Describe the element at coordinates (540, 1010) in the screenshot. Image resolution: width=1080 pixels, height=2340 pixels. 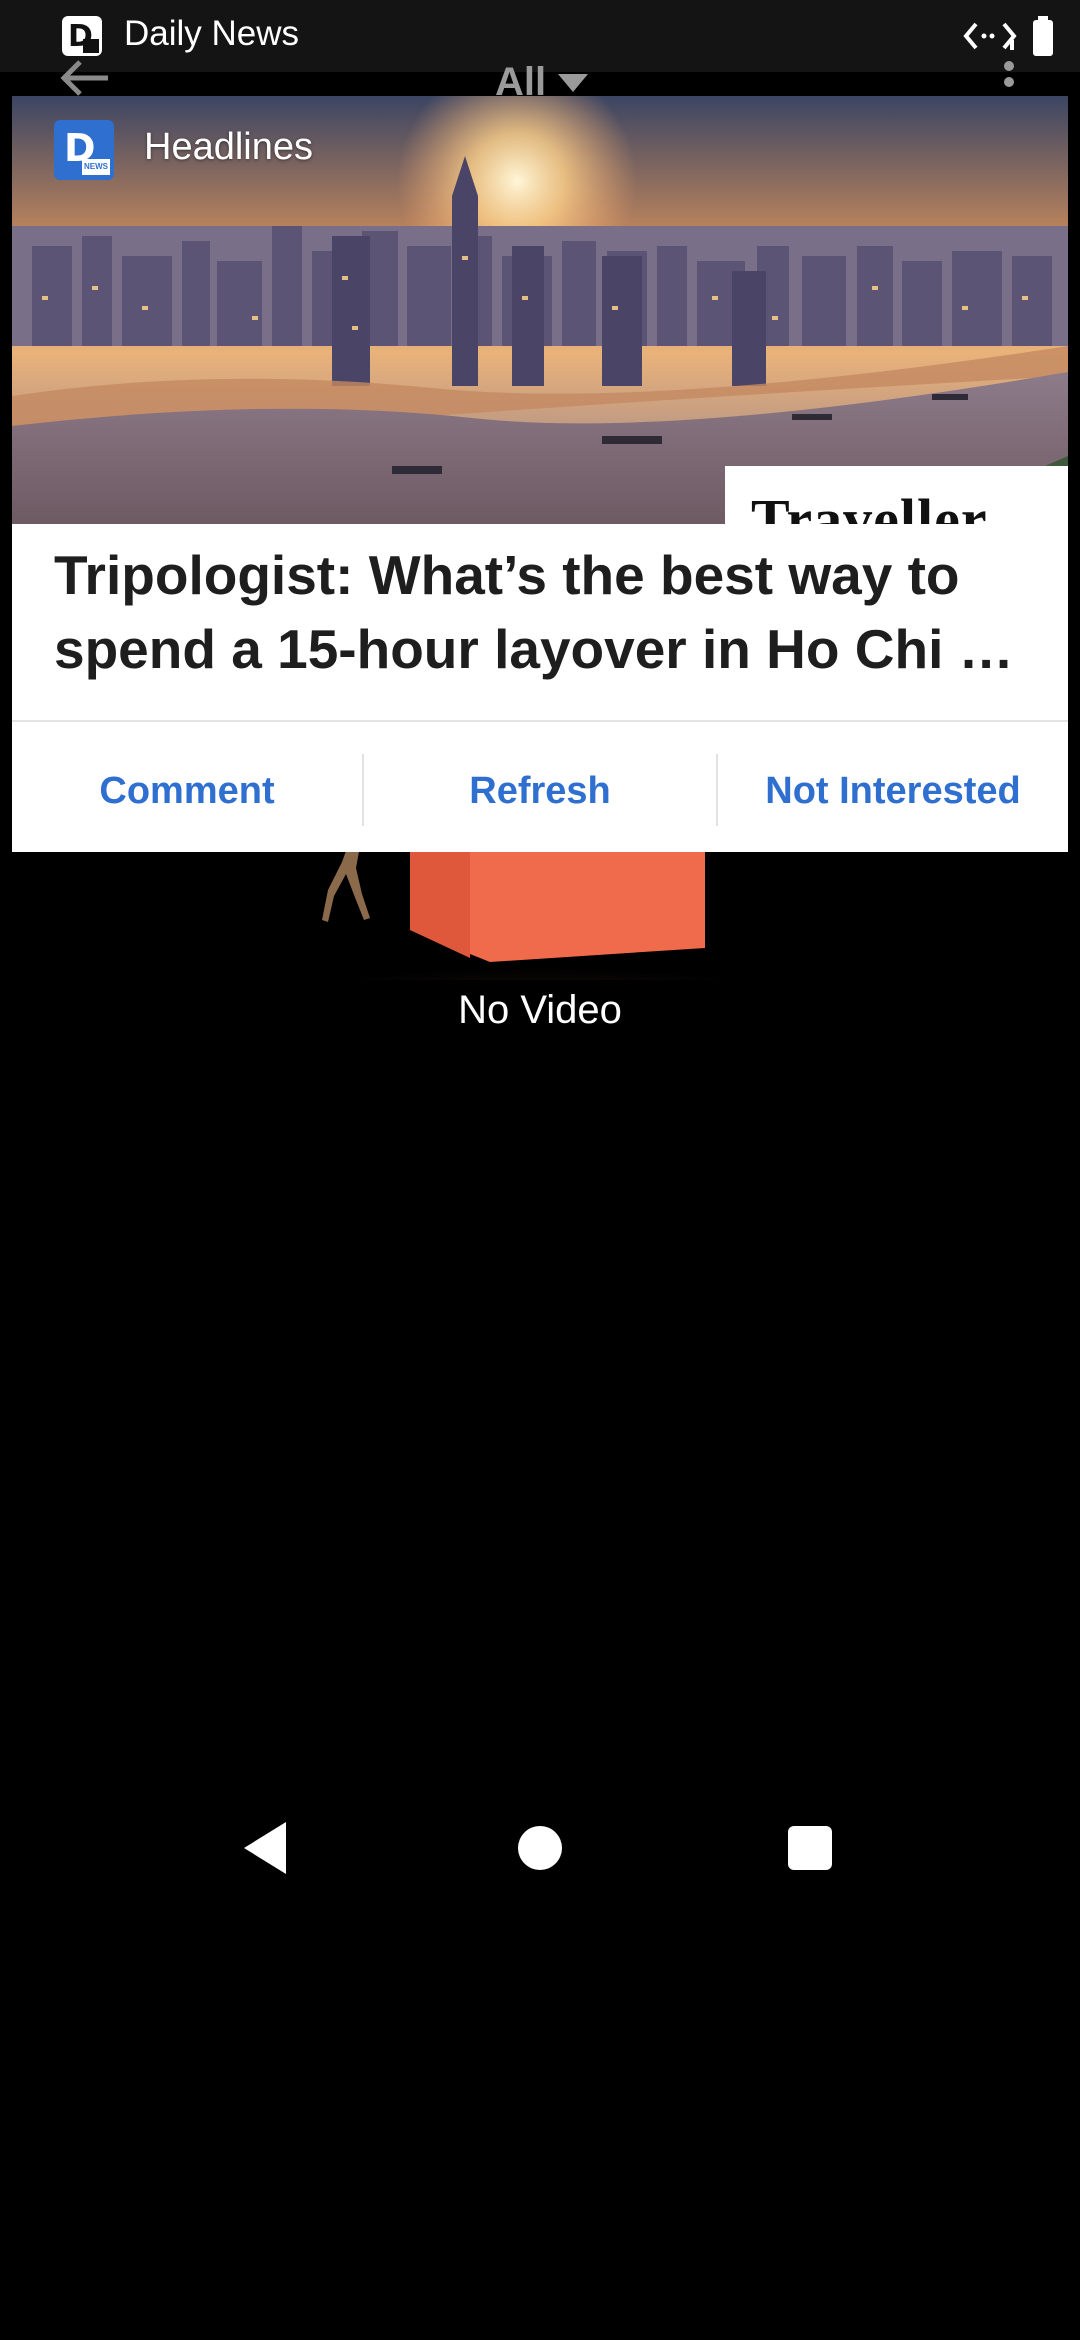
I see `no-video-label: No Video` at that location.